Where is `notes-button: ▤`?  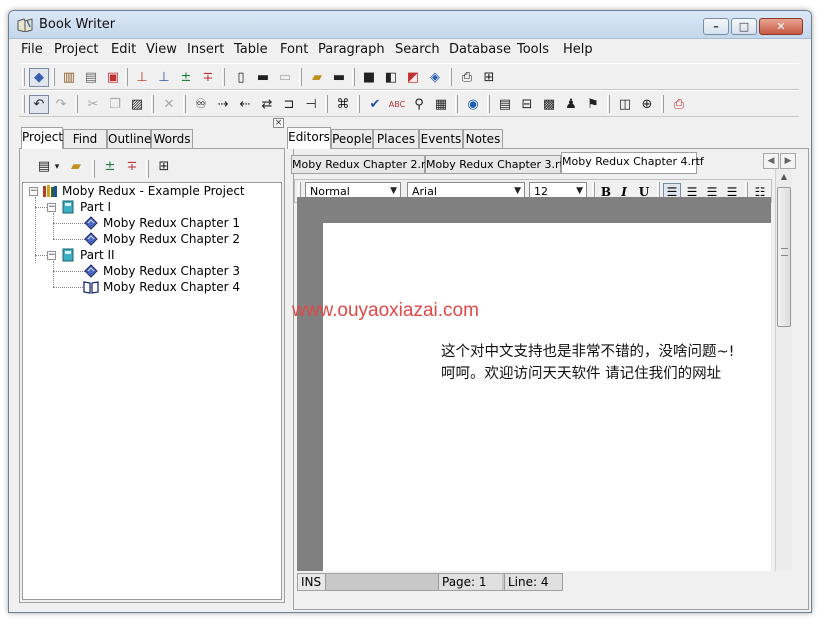 notes-button: ▤ is located at coordinates (505, 104).